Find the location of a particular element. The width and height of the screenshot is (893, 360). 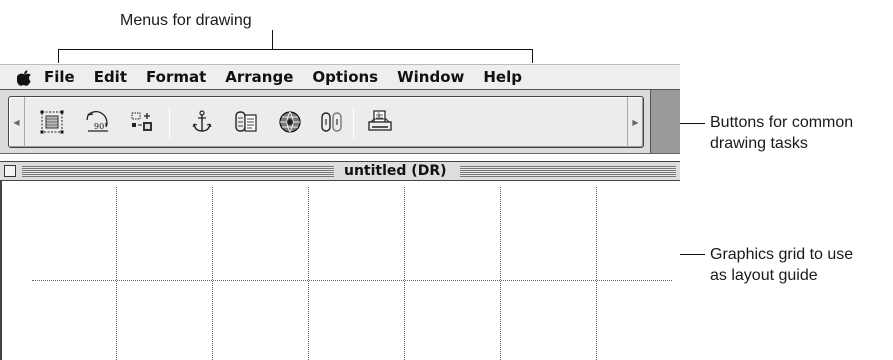

apple-icon is located at coordinates (24, 77).